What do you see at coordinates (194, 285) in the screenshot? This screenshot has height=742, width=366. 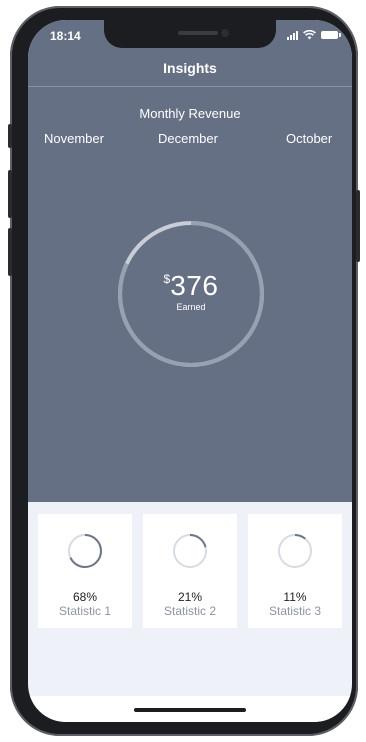 I see `revenue-value: 376` at bounding box center [194, 285].